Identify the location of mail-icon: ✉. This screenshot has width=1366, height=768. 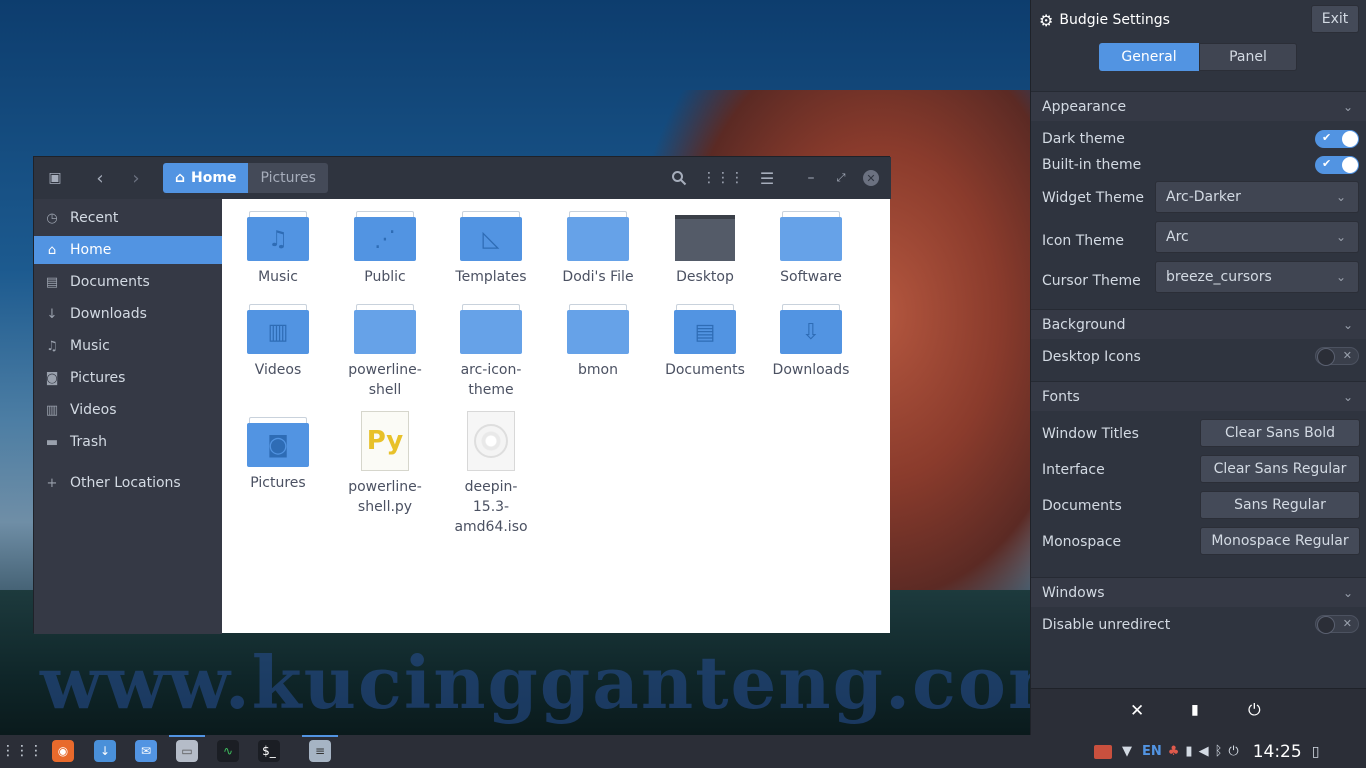
(146, 751).